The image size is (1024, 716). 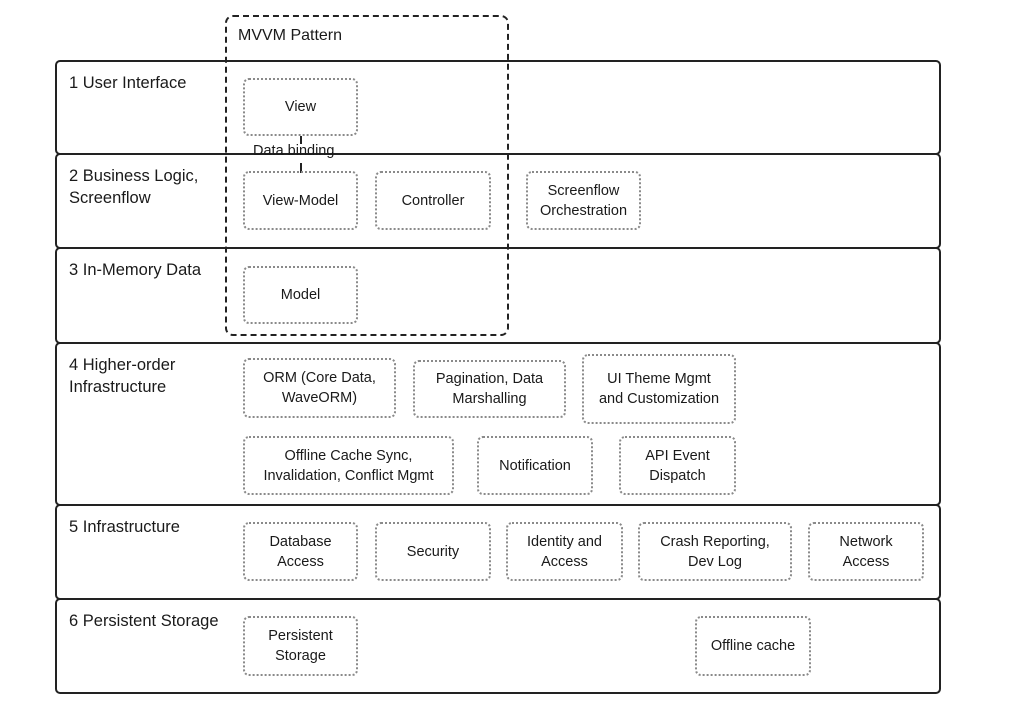 What do you see at coordinates (659, 389) in the screenshot?
I see `component-ui-theme-mgmt: UI Theme Mgmt and Customization` at bounding box center [659, 389].